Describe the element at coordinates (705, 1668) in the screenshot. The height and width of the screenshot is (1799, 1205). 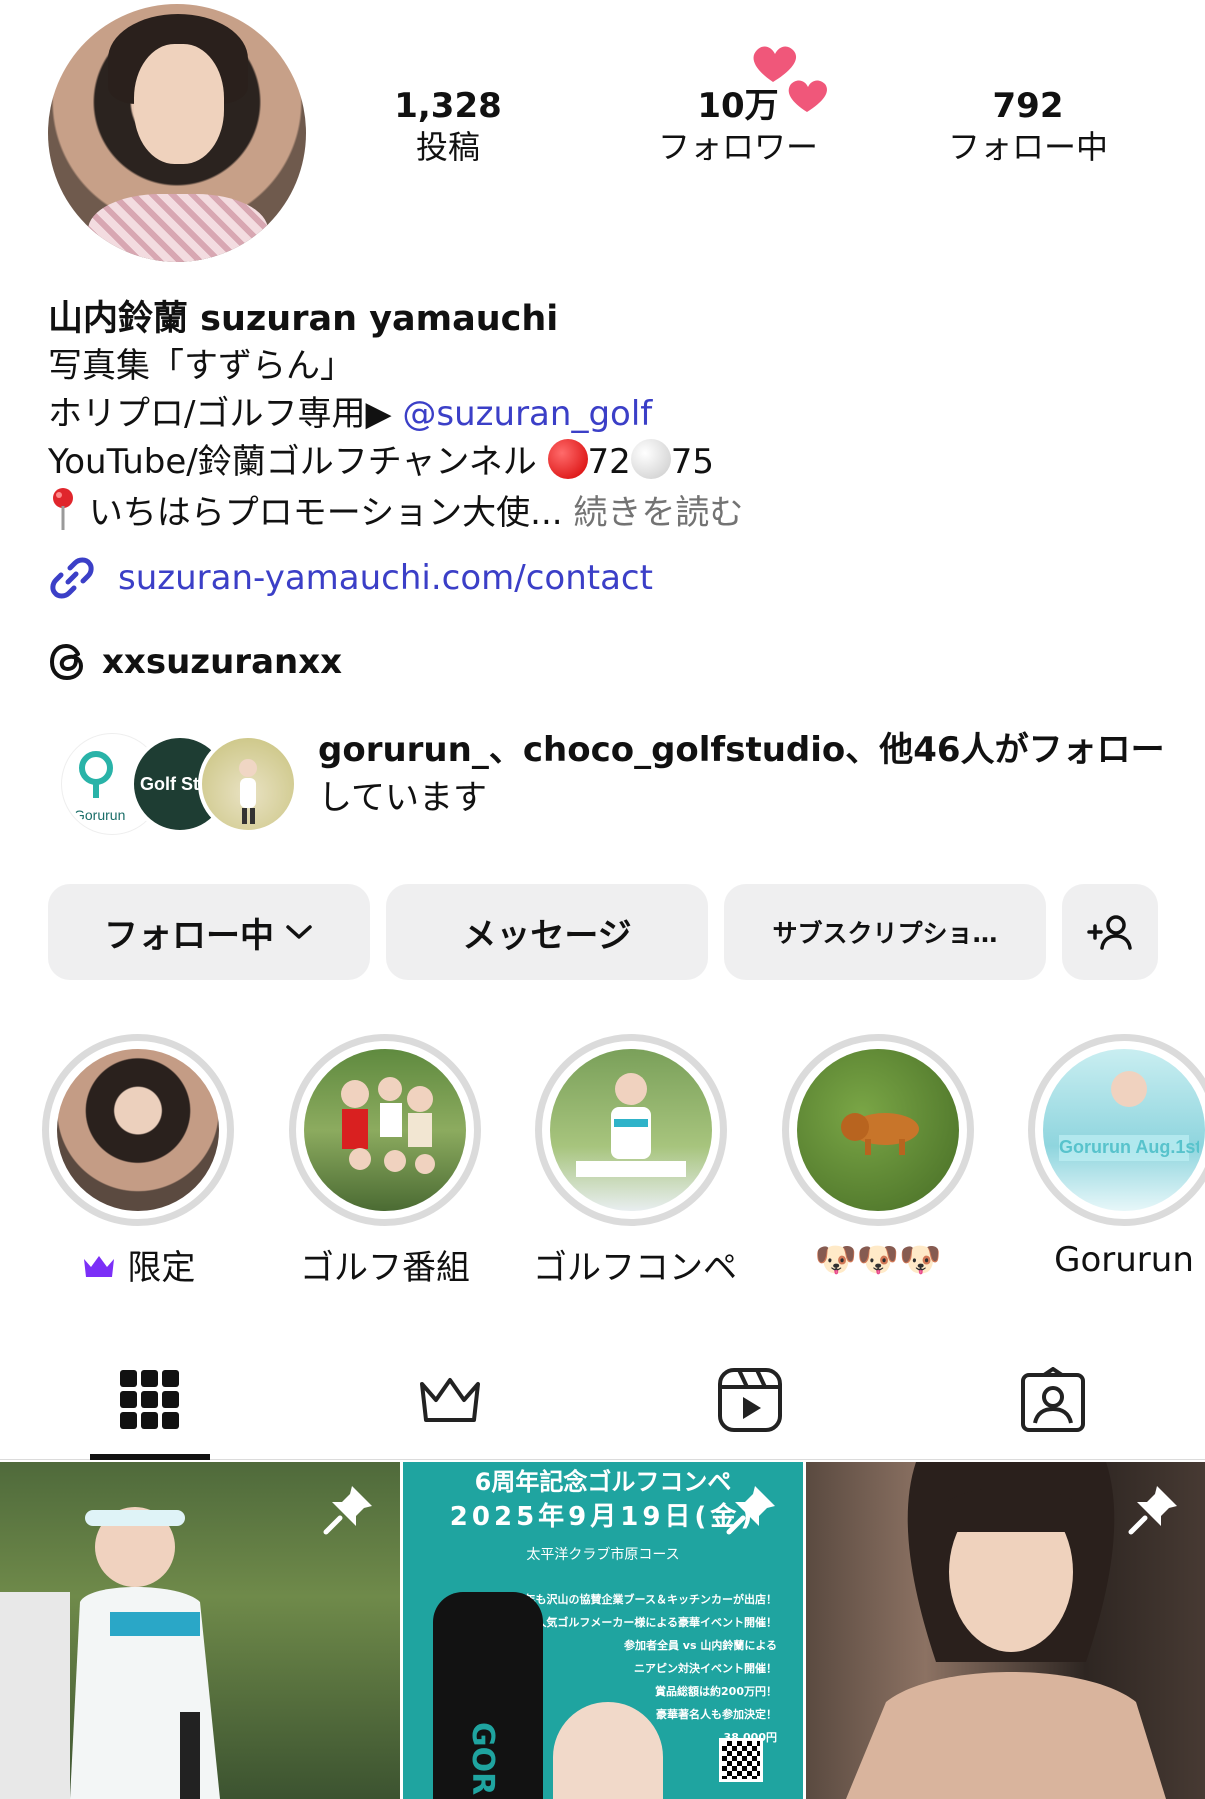
I see `promo-line: ニアピン対決イベント開催！` at that location.